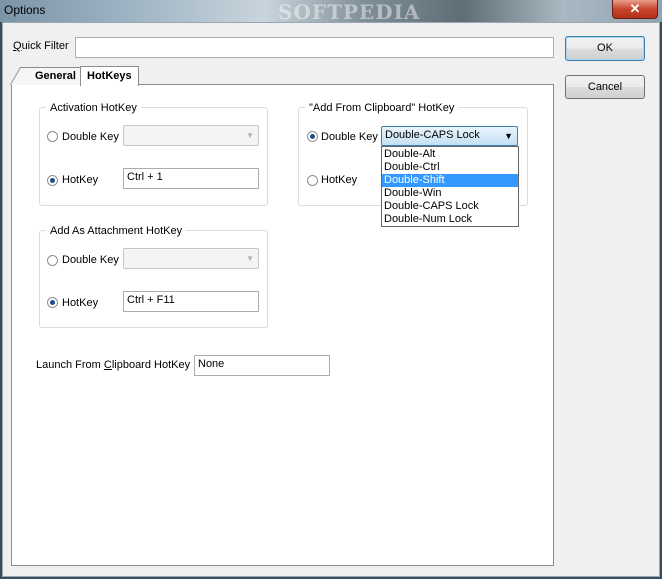 The height and width of the screenshot is (579, 662). I want to click on attachment-hotkey-label: HotKey, so click(80, 303).